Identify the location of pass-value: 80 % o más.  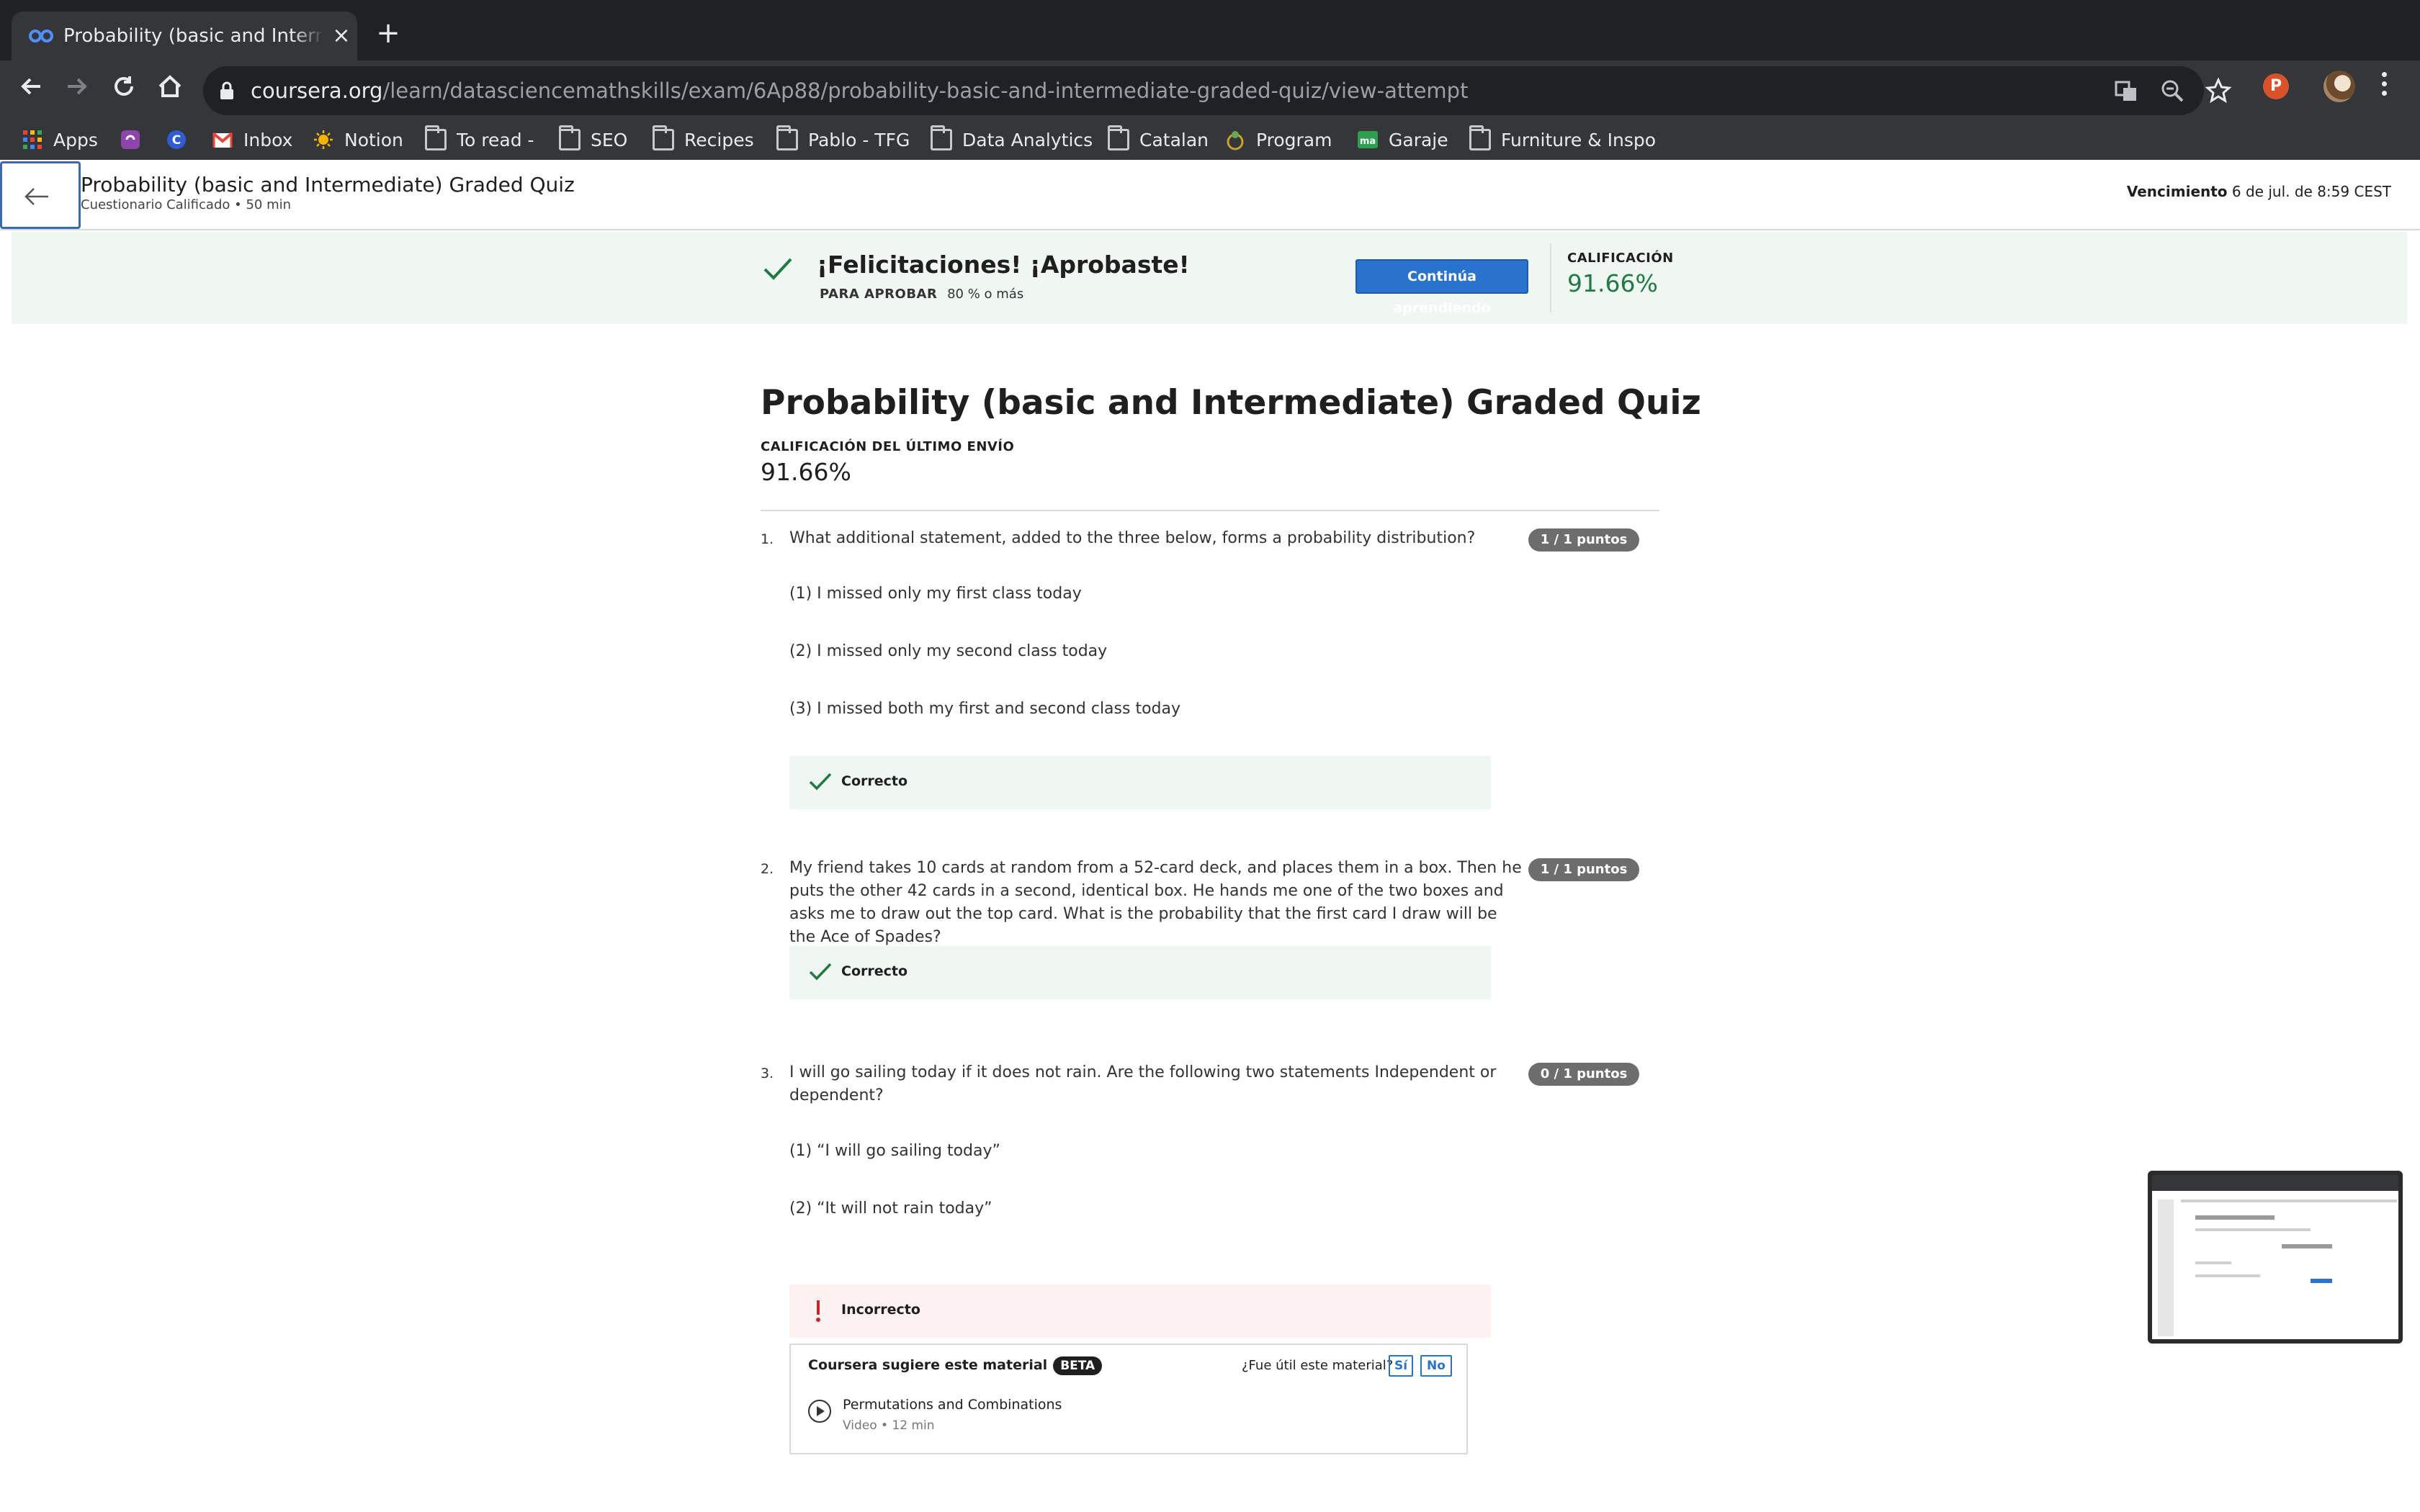
(985, 294).